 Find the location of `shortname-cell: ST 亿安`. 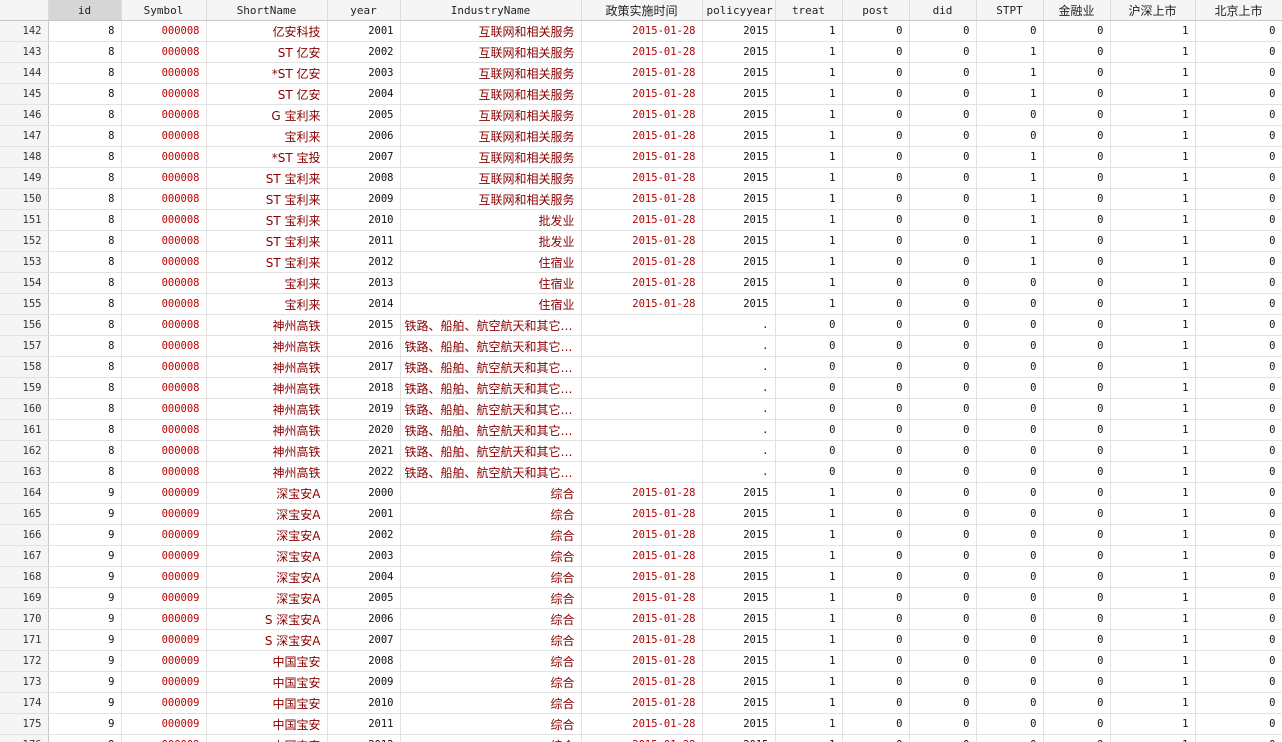

shortname-cell: ST 亿安 is located at coordinates (267, 52).